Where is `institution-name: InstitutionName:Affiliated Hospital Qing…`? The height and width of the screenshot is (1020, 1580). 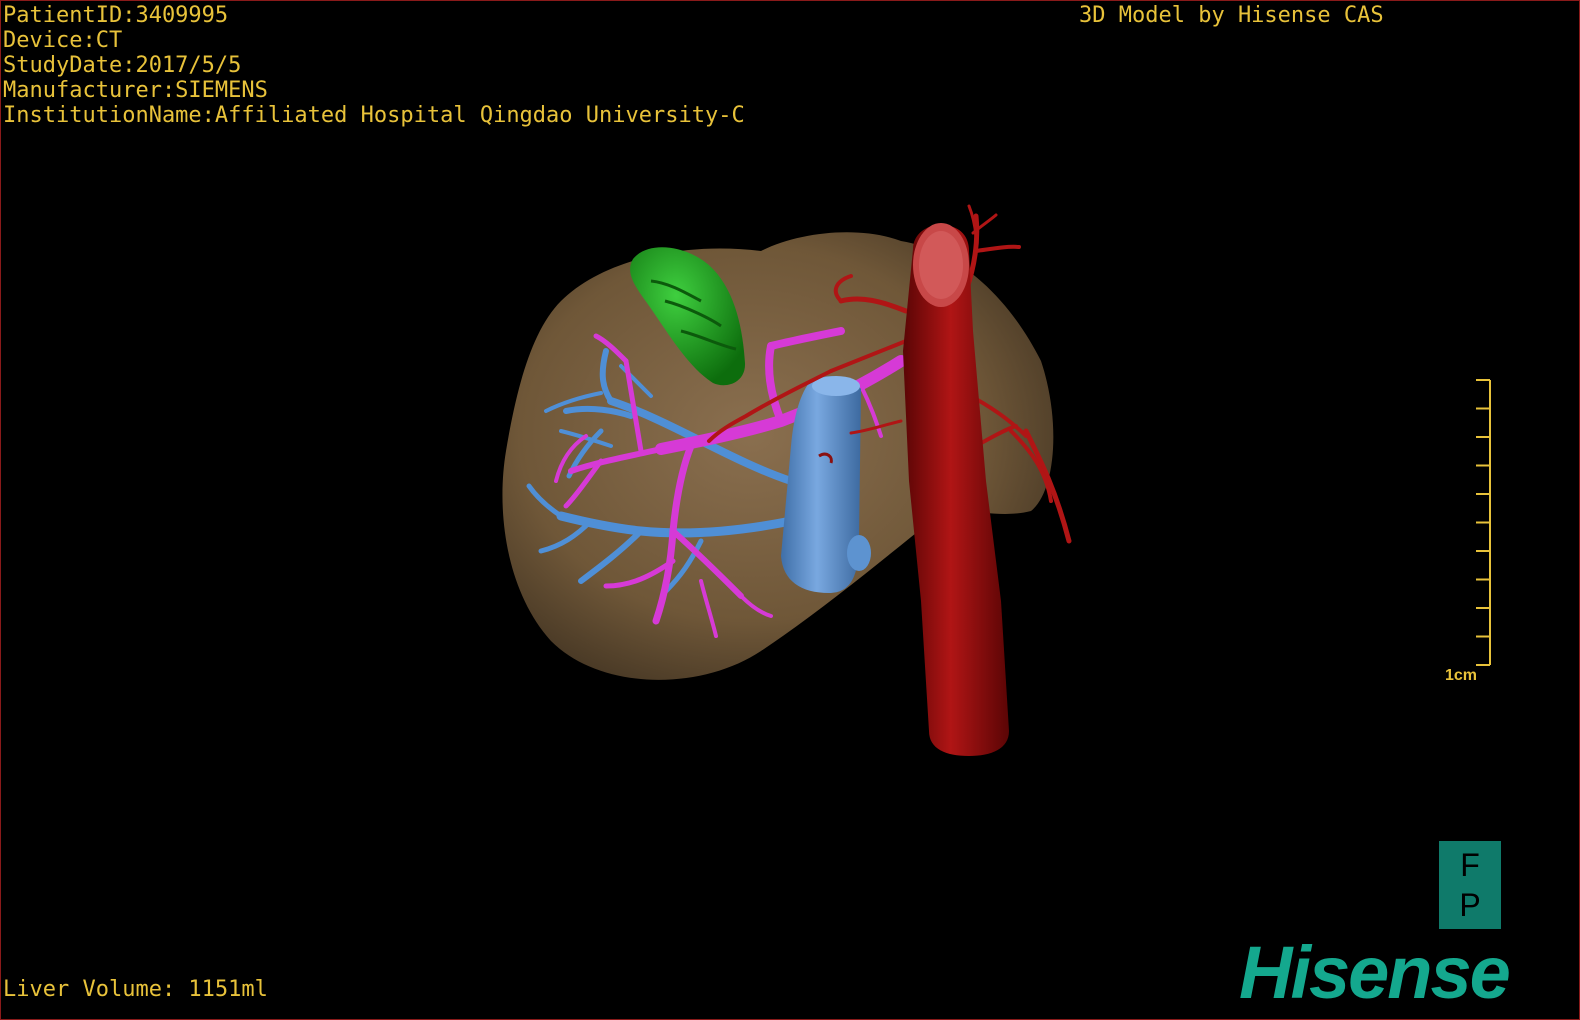
institution-name: InstitutionName:Affiliated Hospital Qing… is located at coordinates (374, 115).